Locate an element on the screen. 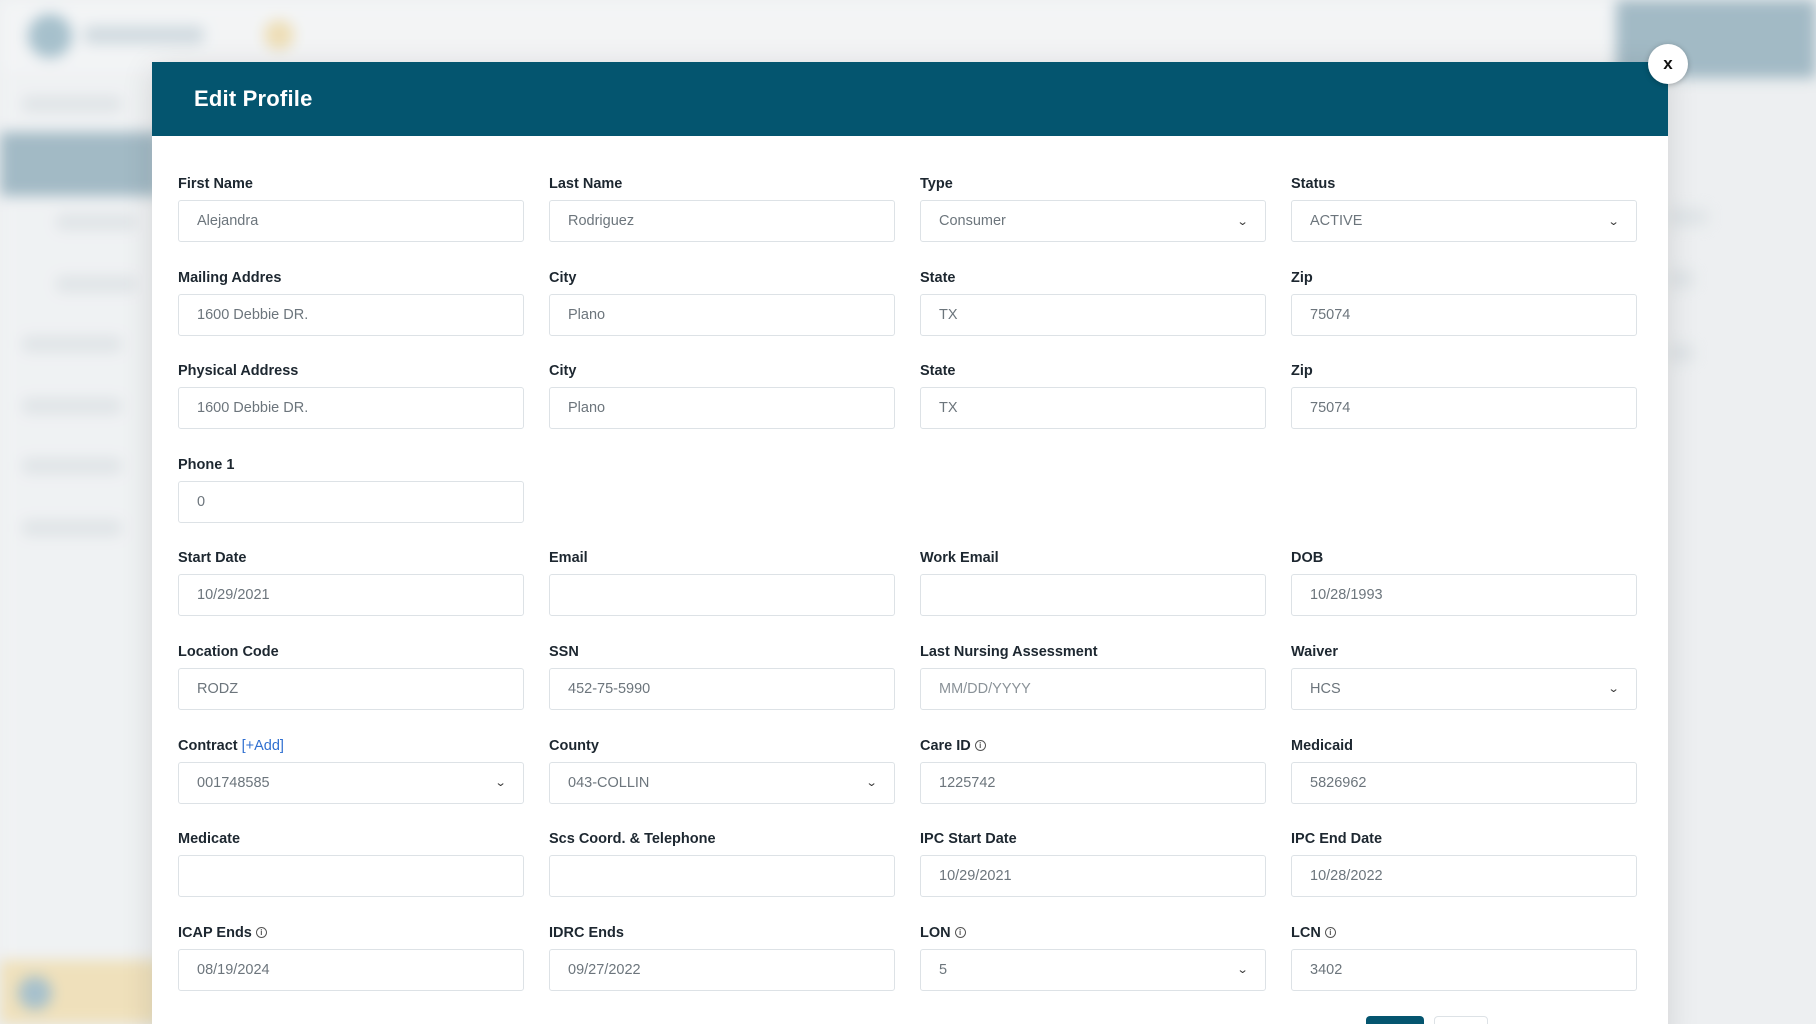 This screenshot has width=1816, height=1024. mailing-address-input: 1600 Debbie DR. is located at coordinates (351, 314).